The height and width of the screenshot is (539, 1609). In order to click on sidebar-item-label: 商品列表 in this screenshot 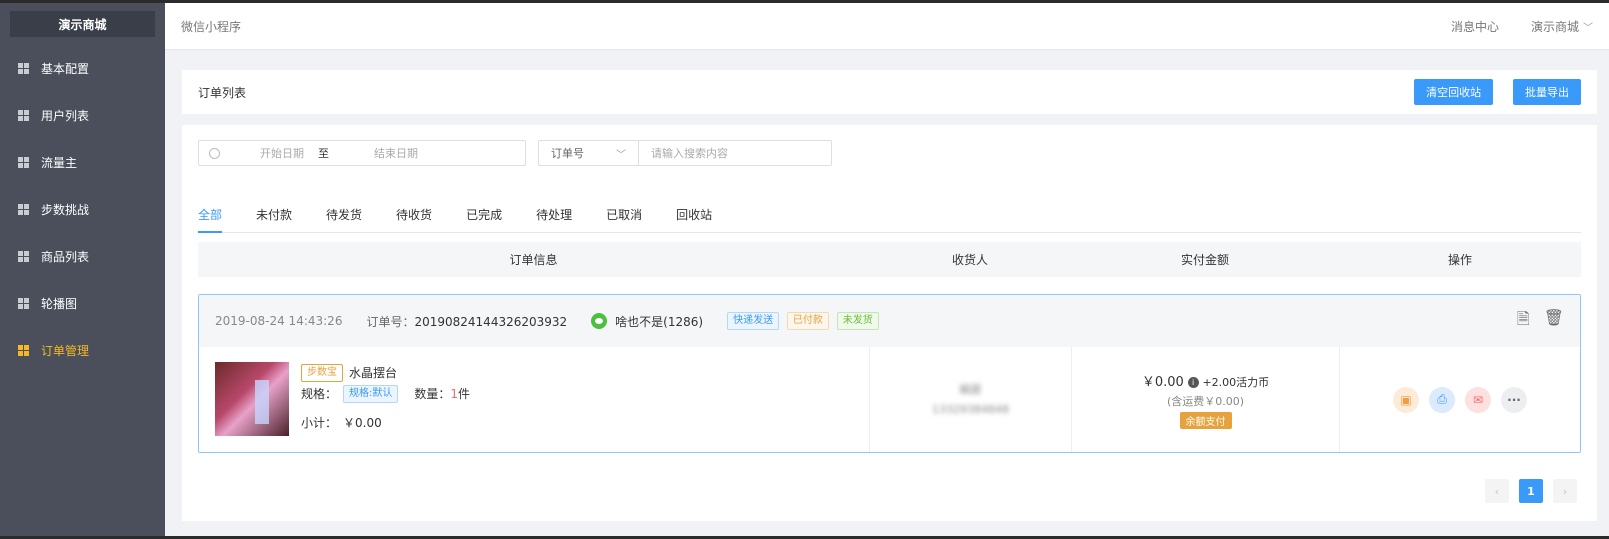, I will do `click(65, 257)`.